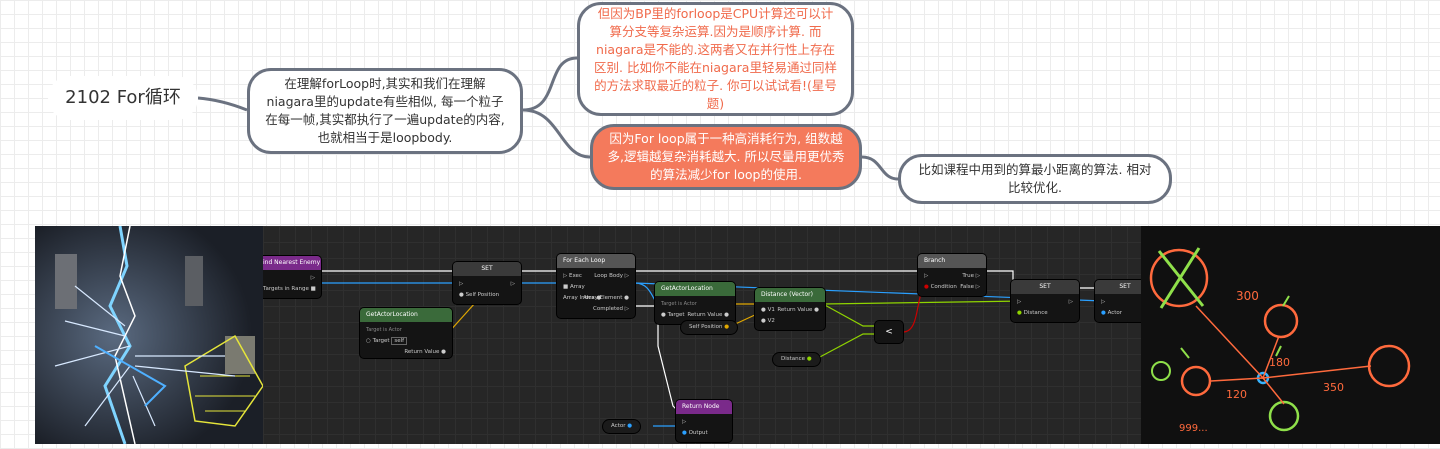  I want to click on pin-label: V2, so click(771, 321).